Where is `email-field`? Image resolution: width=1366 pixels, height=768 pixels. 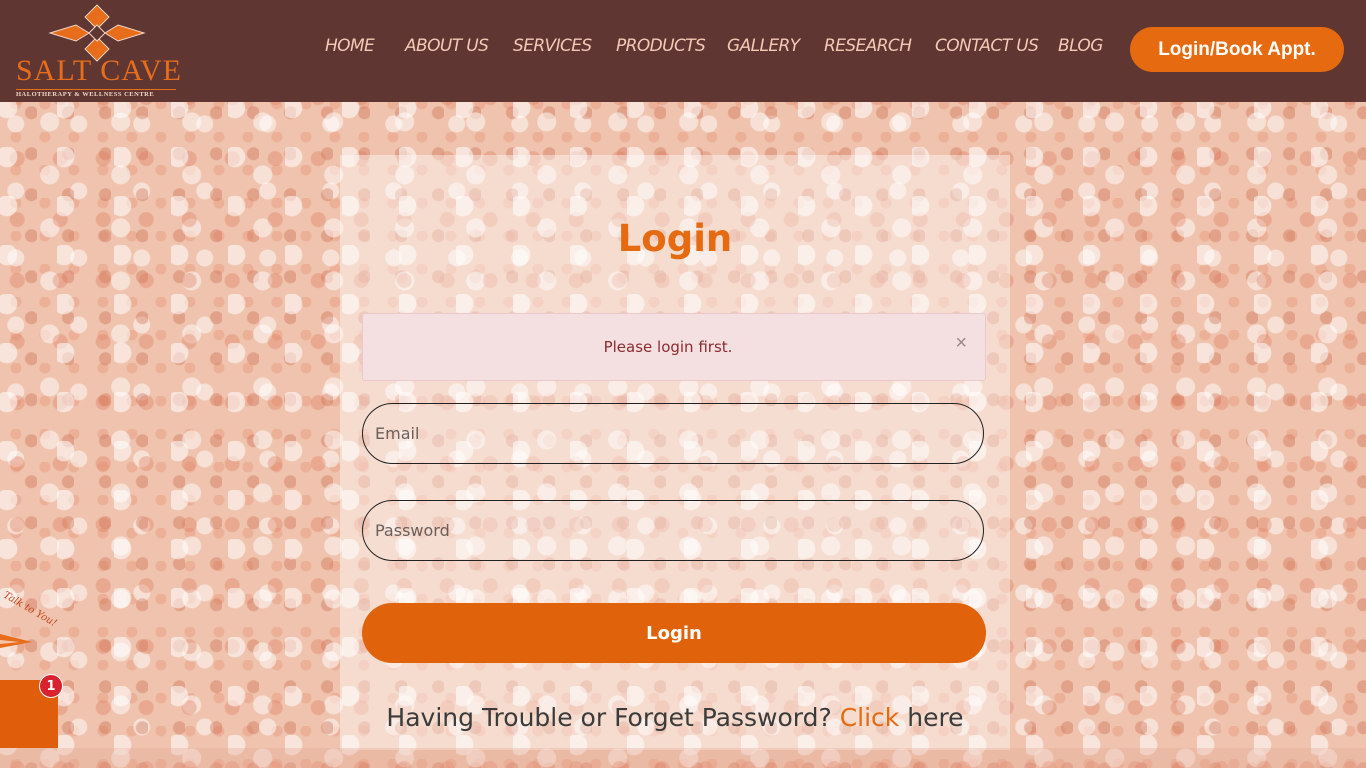
email-field is located at coordinates (673, 433).